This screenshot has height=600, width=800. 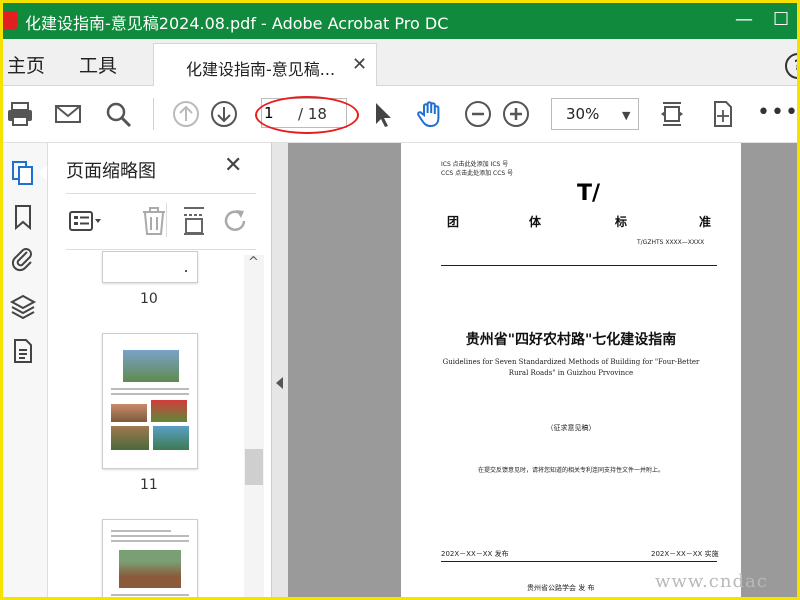 I want to click on left-navigation-rail, so click(x=25, y=370).